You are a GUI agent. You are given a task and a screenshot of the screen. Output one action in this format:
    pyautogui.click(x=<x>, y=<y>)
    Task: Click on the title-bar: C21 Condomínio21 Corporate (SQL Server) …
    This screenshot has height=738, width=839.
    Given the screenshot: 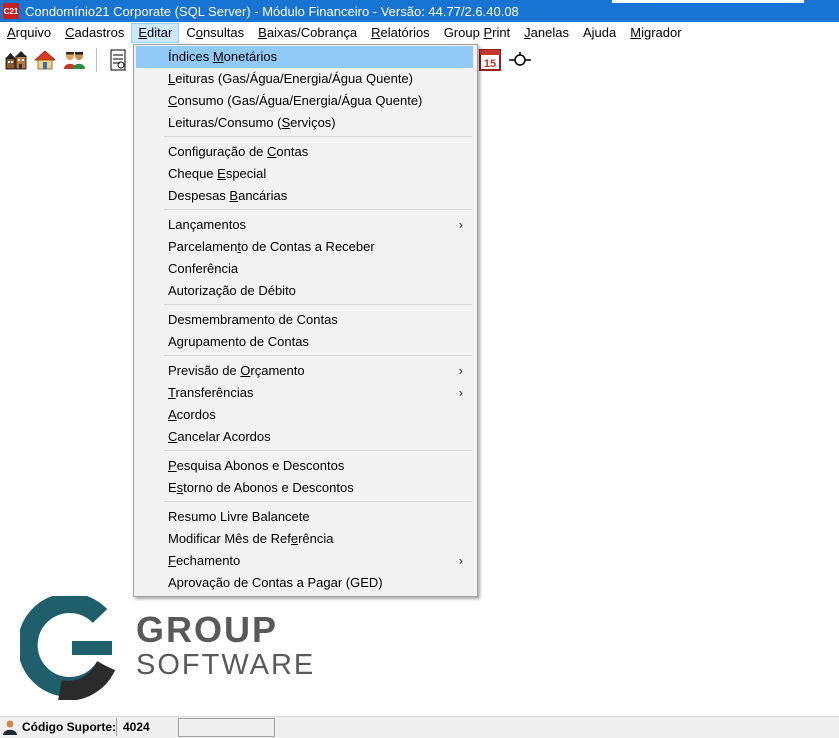 What is the action you would take?
    pyautogui.click(x=419, y=11)
    